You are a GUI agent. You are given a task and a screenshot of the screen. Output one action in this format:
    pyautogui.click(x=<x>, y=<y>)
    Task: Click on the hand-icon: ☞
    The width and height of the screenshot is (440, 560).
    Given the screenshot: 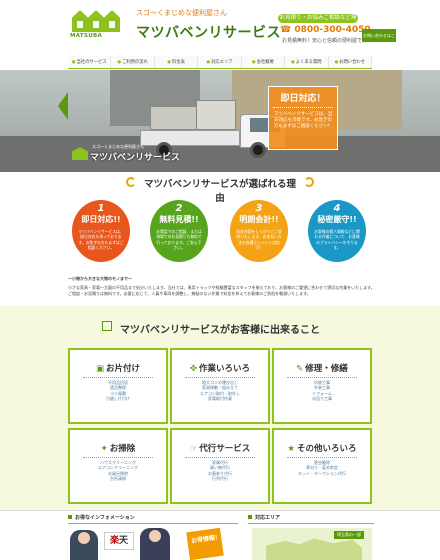 What is the action you would take?
    pyautogui.click(x=193, y=449)
    